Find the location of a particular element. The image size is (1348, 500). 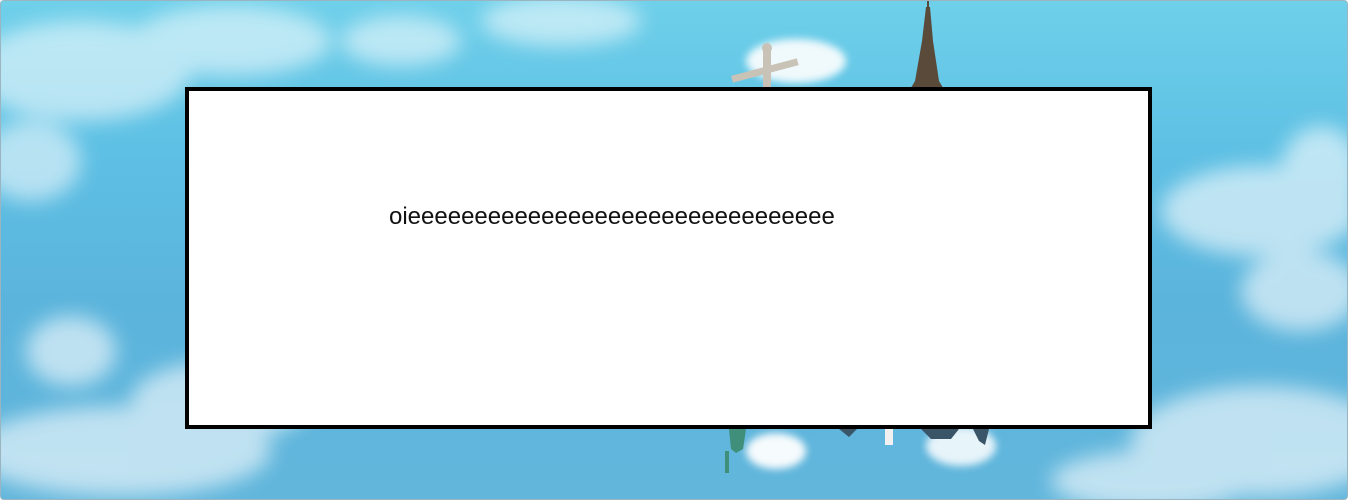

statue-of-liberty-icon is located at coordinates (735, 451).